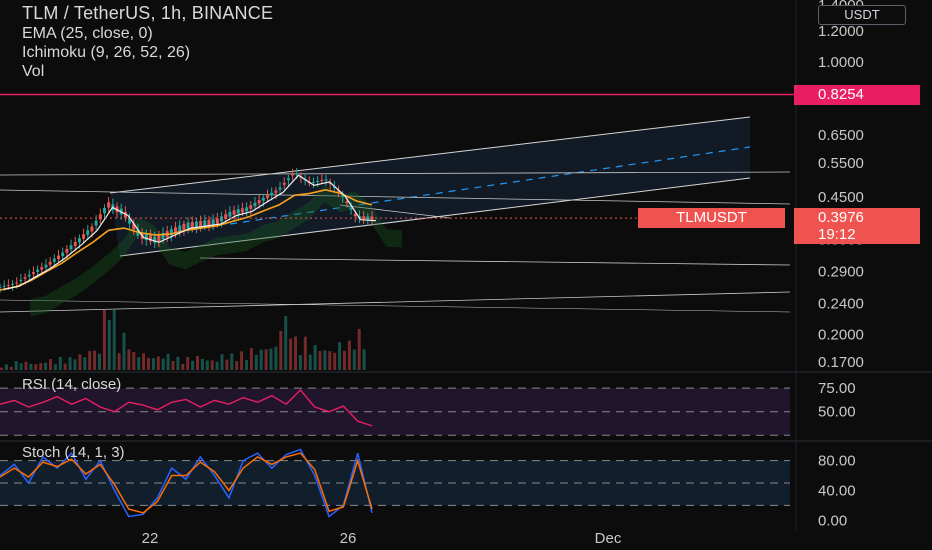 This screenshot has width=932, height=550. I want to click on last-price: 0.3976, so click(841, 217).